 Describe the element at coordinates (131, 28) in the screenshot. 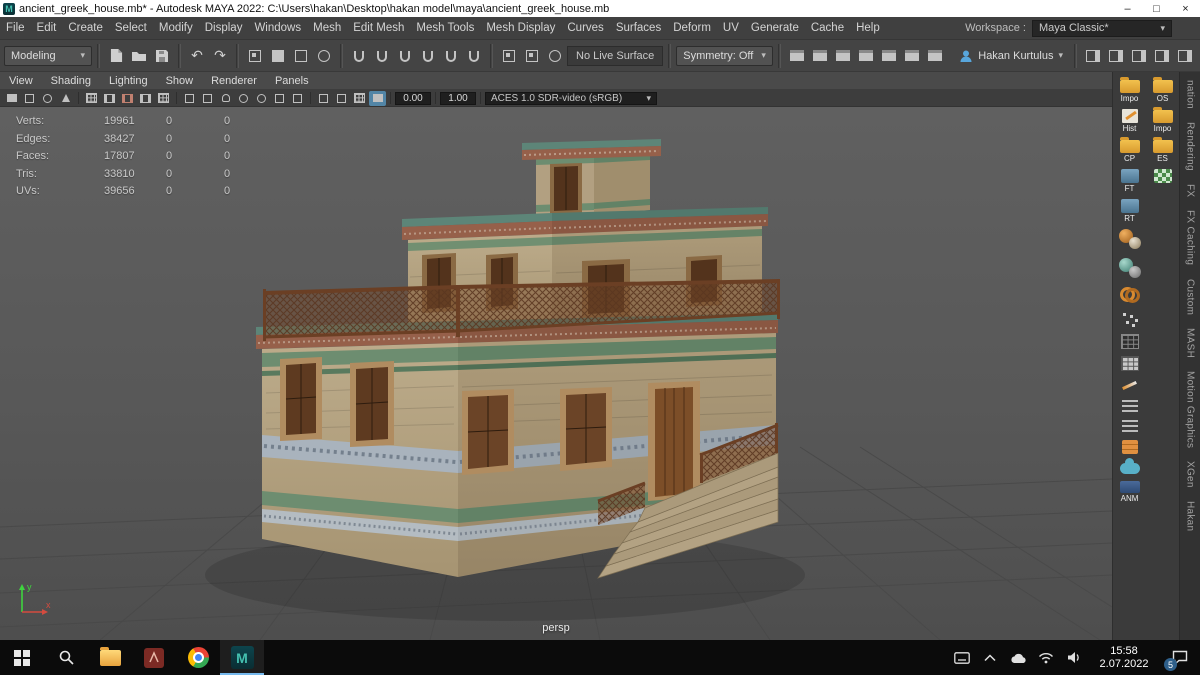

I see `menu-select: Select` at that location.